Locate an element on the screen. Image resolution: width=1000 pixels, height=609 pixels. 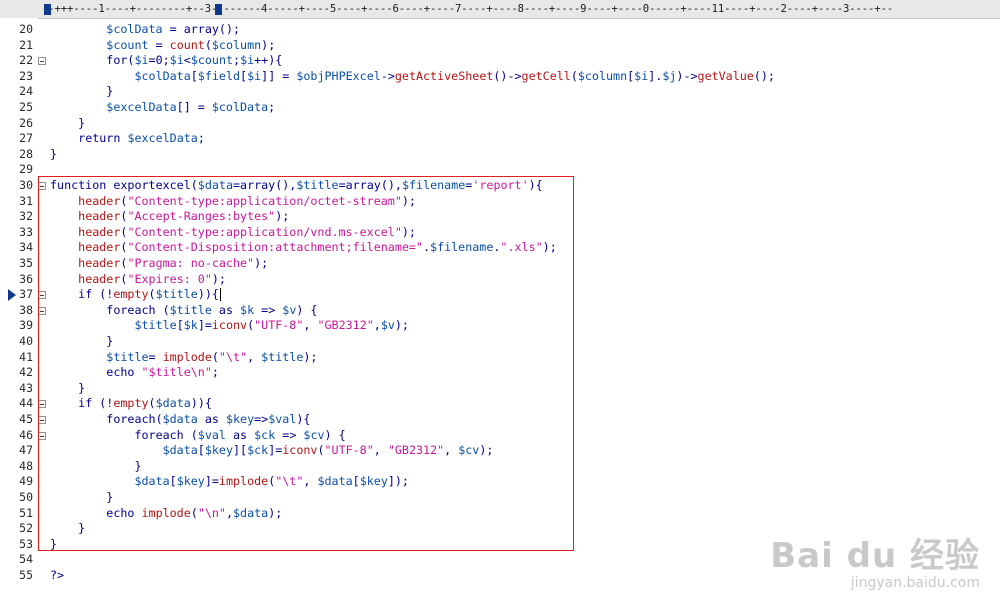
code-line-20: 20 $colData = array(); is located at coordinates (500, 30).